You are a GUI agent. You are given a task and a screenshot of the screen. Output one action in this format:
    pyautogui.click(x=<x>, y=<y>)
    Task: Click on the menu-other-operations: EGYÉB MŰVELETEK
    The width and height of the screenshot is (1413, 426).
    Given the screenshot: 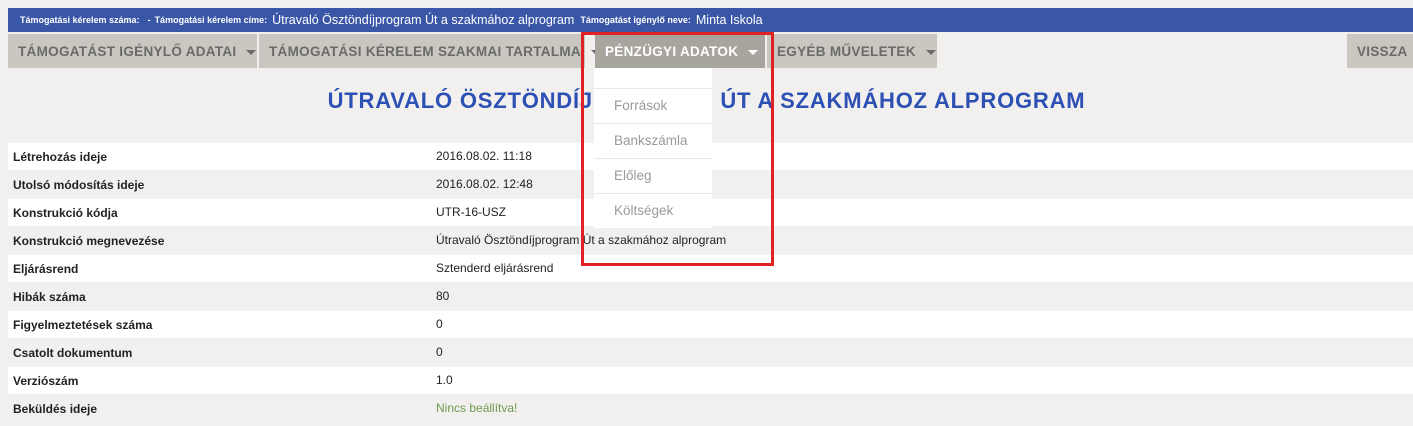 What is the action you would take?
    pyautogui.click(x=852, y=51)
    